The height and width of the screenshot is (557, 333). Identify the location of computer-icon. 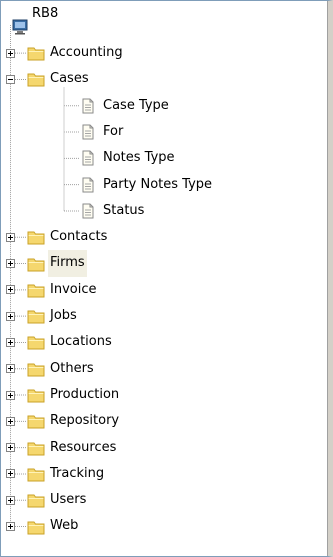
(20, 27).